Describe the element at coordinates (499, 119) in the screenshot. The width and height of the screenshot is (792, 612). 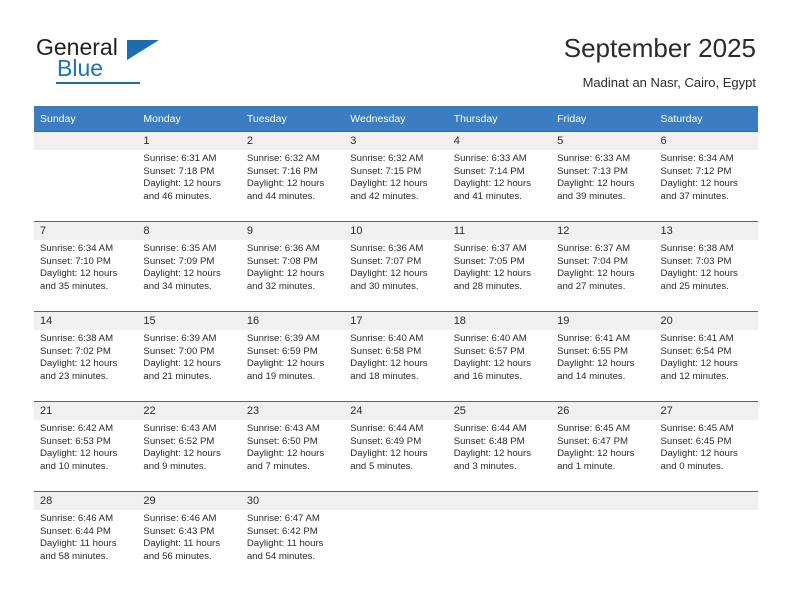
I see `weekday-header-thursday: Thursday` at that location.